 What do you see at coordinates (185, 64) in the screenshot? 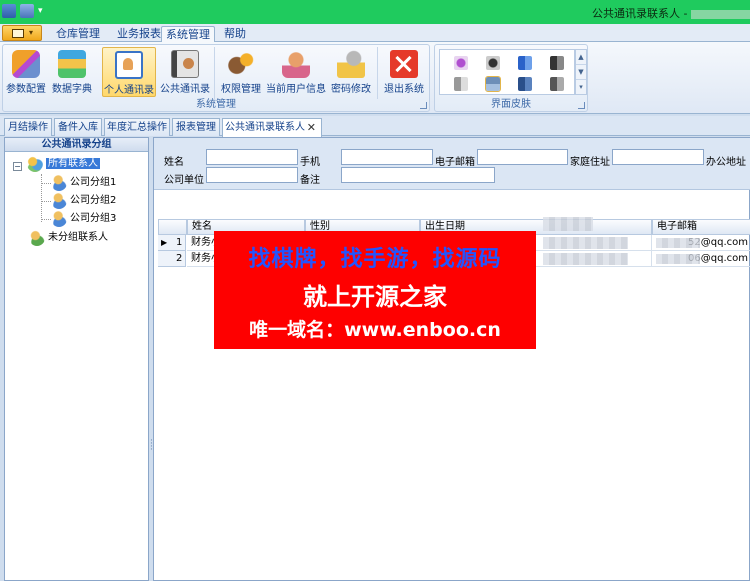
I see `address-book-icon` at bounding box center [185, 64].